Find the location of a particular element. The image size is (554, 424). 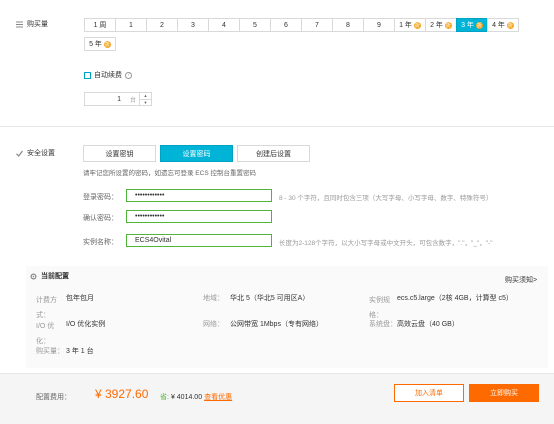

duration-option-8m: 8 is located at coordinates (348, 25).